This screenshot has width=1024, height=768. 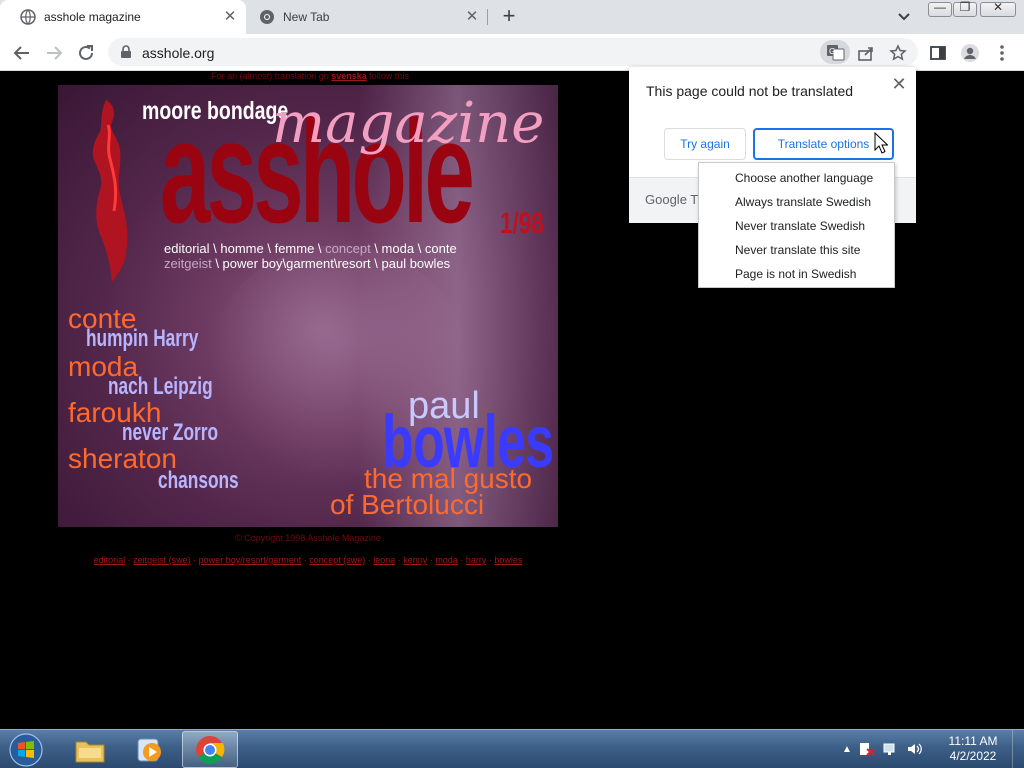 I want to click on network-icon, so click(x=891, y=749).